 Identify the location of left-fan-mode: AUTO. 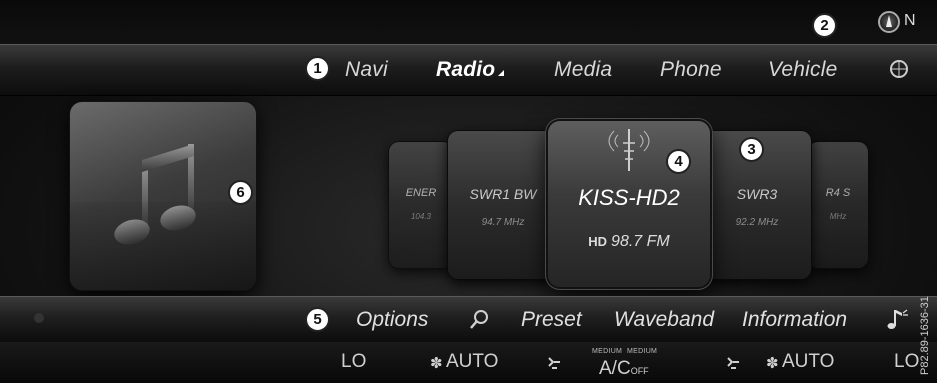
(472, 362).